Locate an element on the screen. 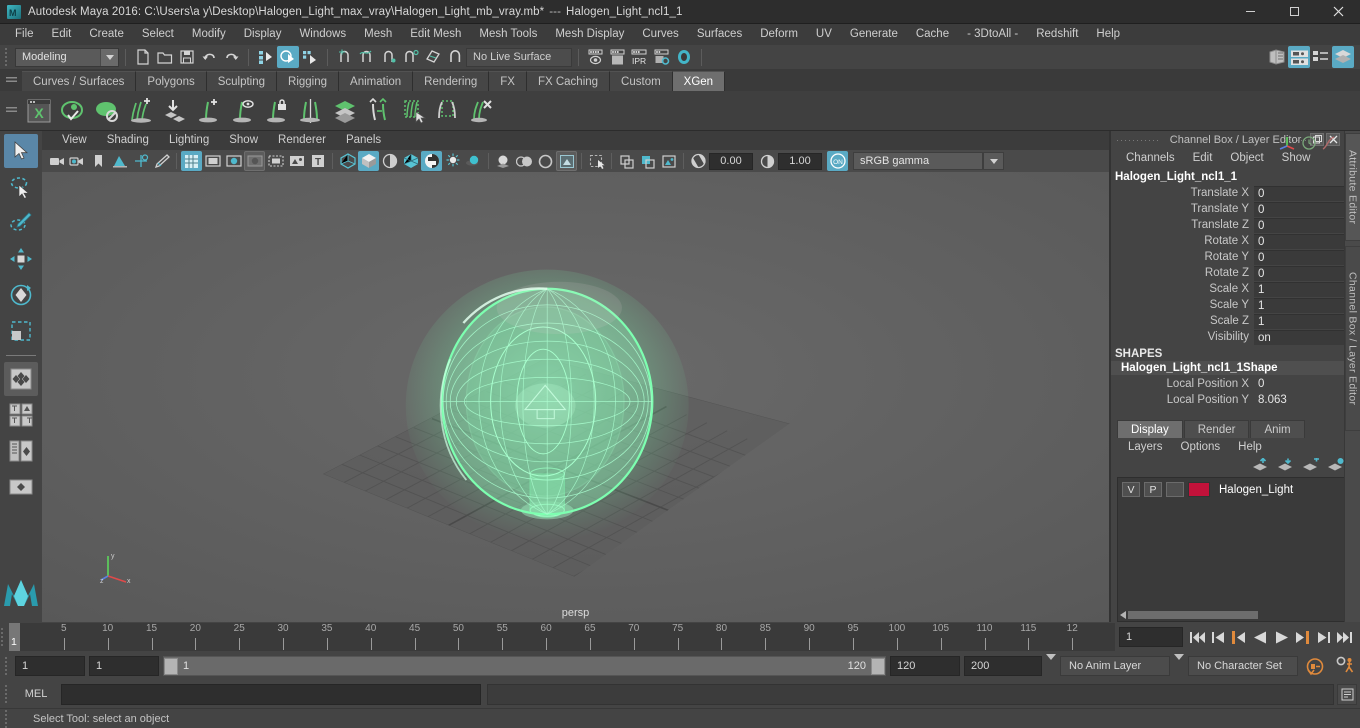 The width and height of the screenshot is (1360, 728). tab-render: Render is located at coordinates (1216, 429).